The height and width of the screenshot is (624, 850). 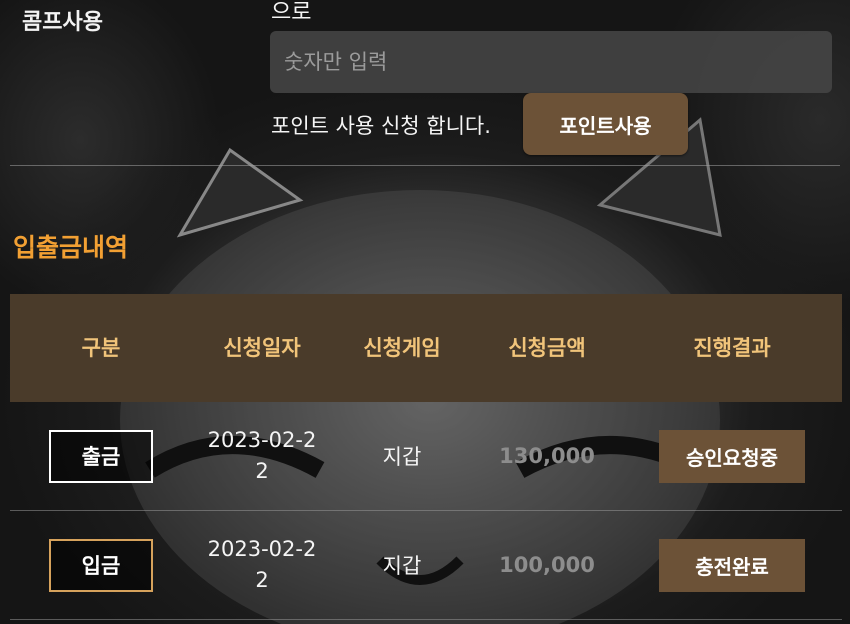 What do you see at coordinates (101, 456) in the screenshot?
I see `withdrawal-badge: 출금` at bounding box center [101, 456].